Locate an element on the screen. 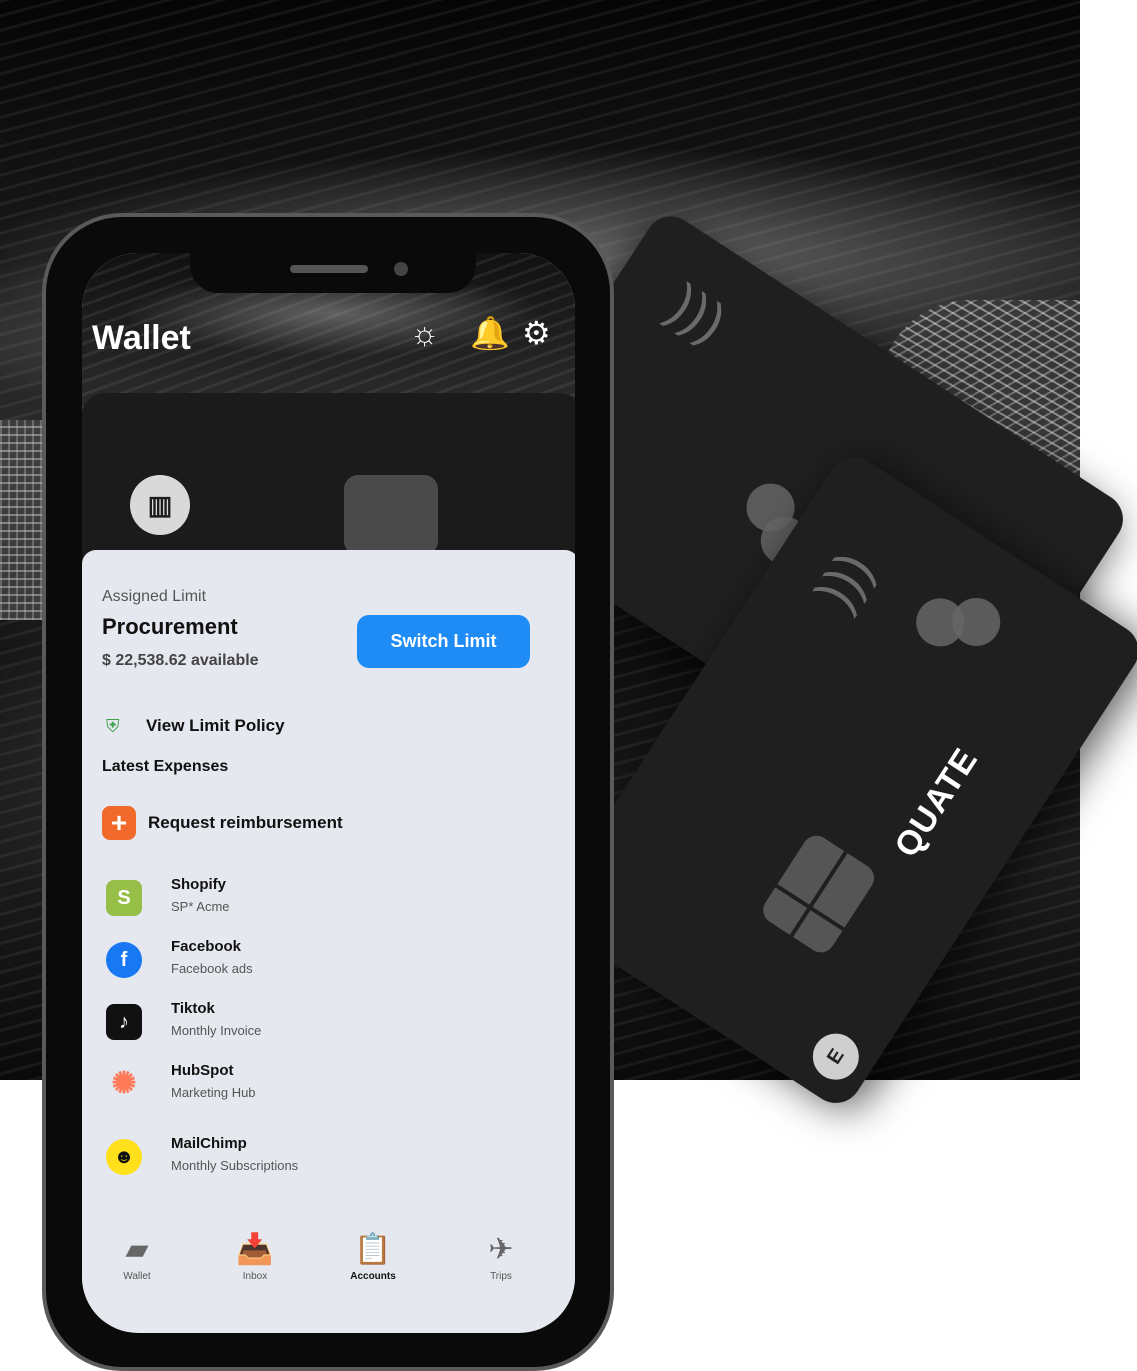  card-brand-logo: E is located at coordinates (836, 1056).